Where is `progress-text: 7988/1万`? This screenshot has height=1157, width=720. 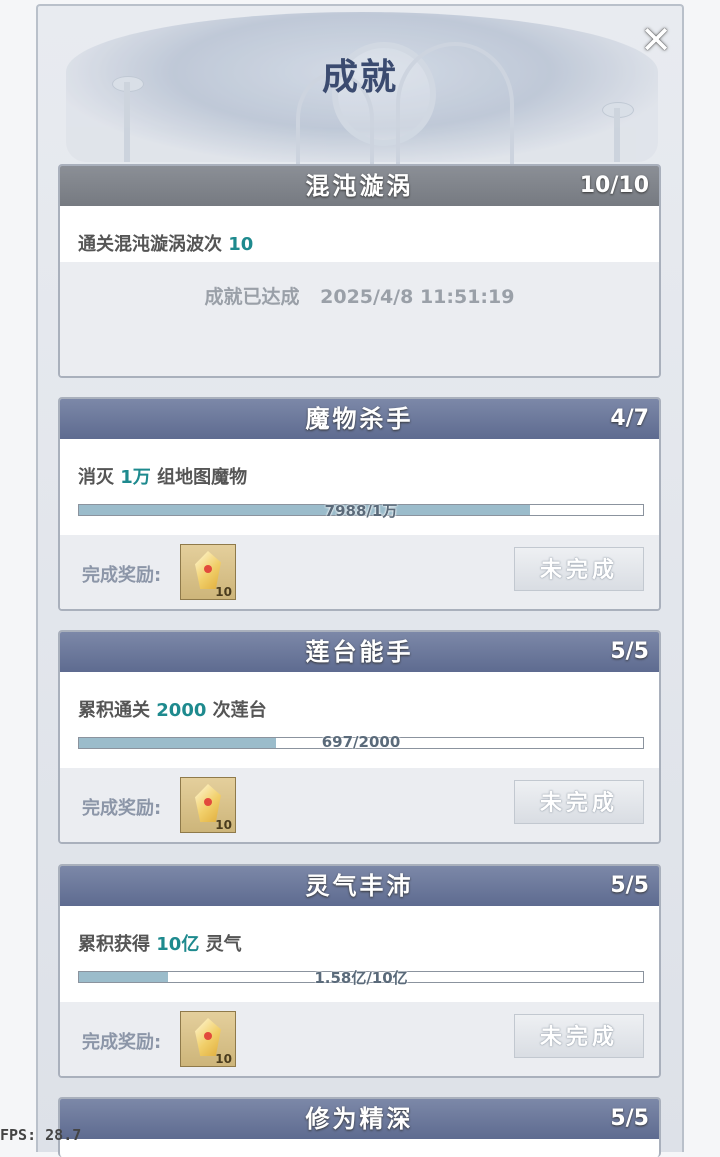 progress-text: 7988/1万 is located at coordinates (361, 511).